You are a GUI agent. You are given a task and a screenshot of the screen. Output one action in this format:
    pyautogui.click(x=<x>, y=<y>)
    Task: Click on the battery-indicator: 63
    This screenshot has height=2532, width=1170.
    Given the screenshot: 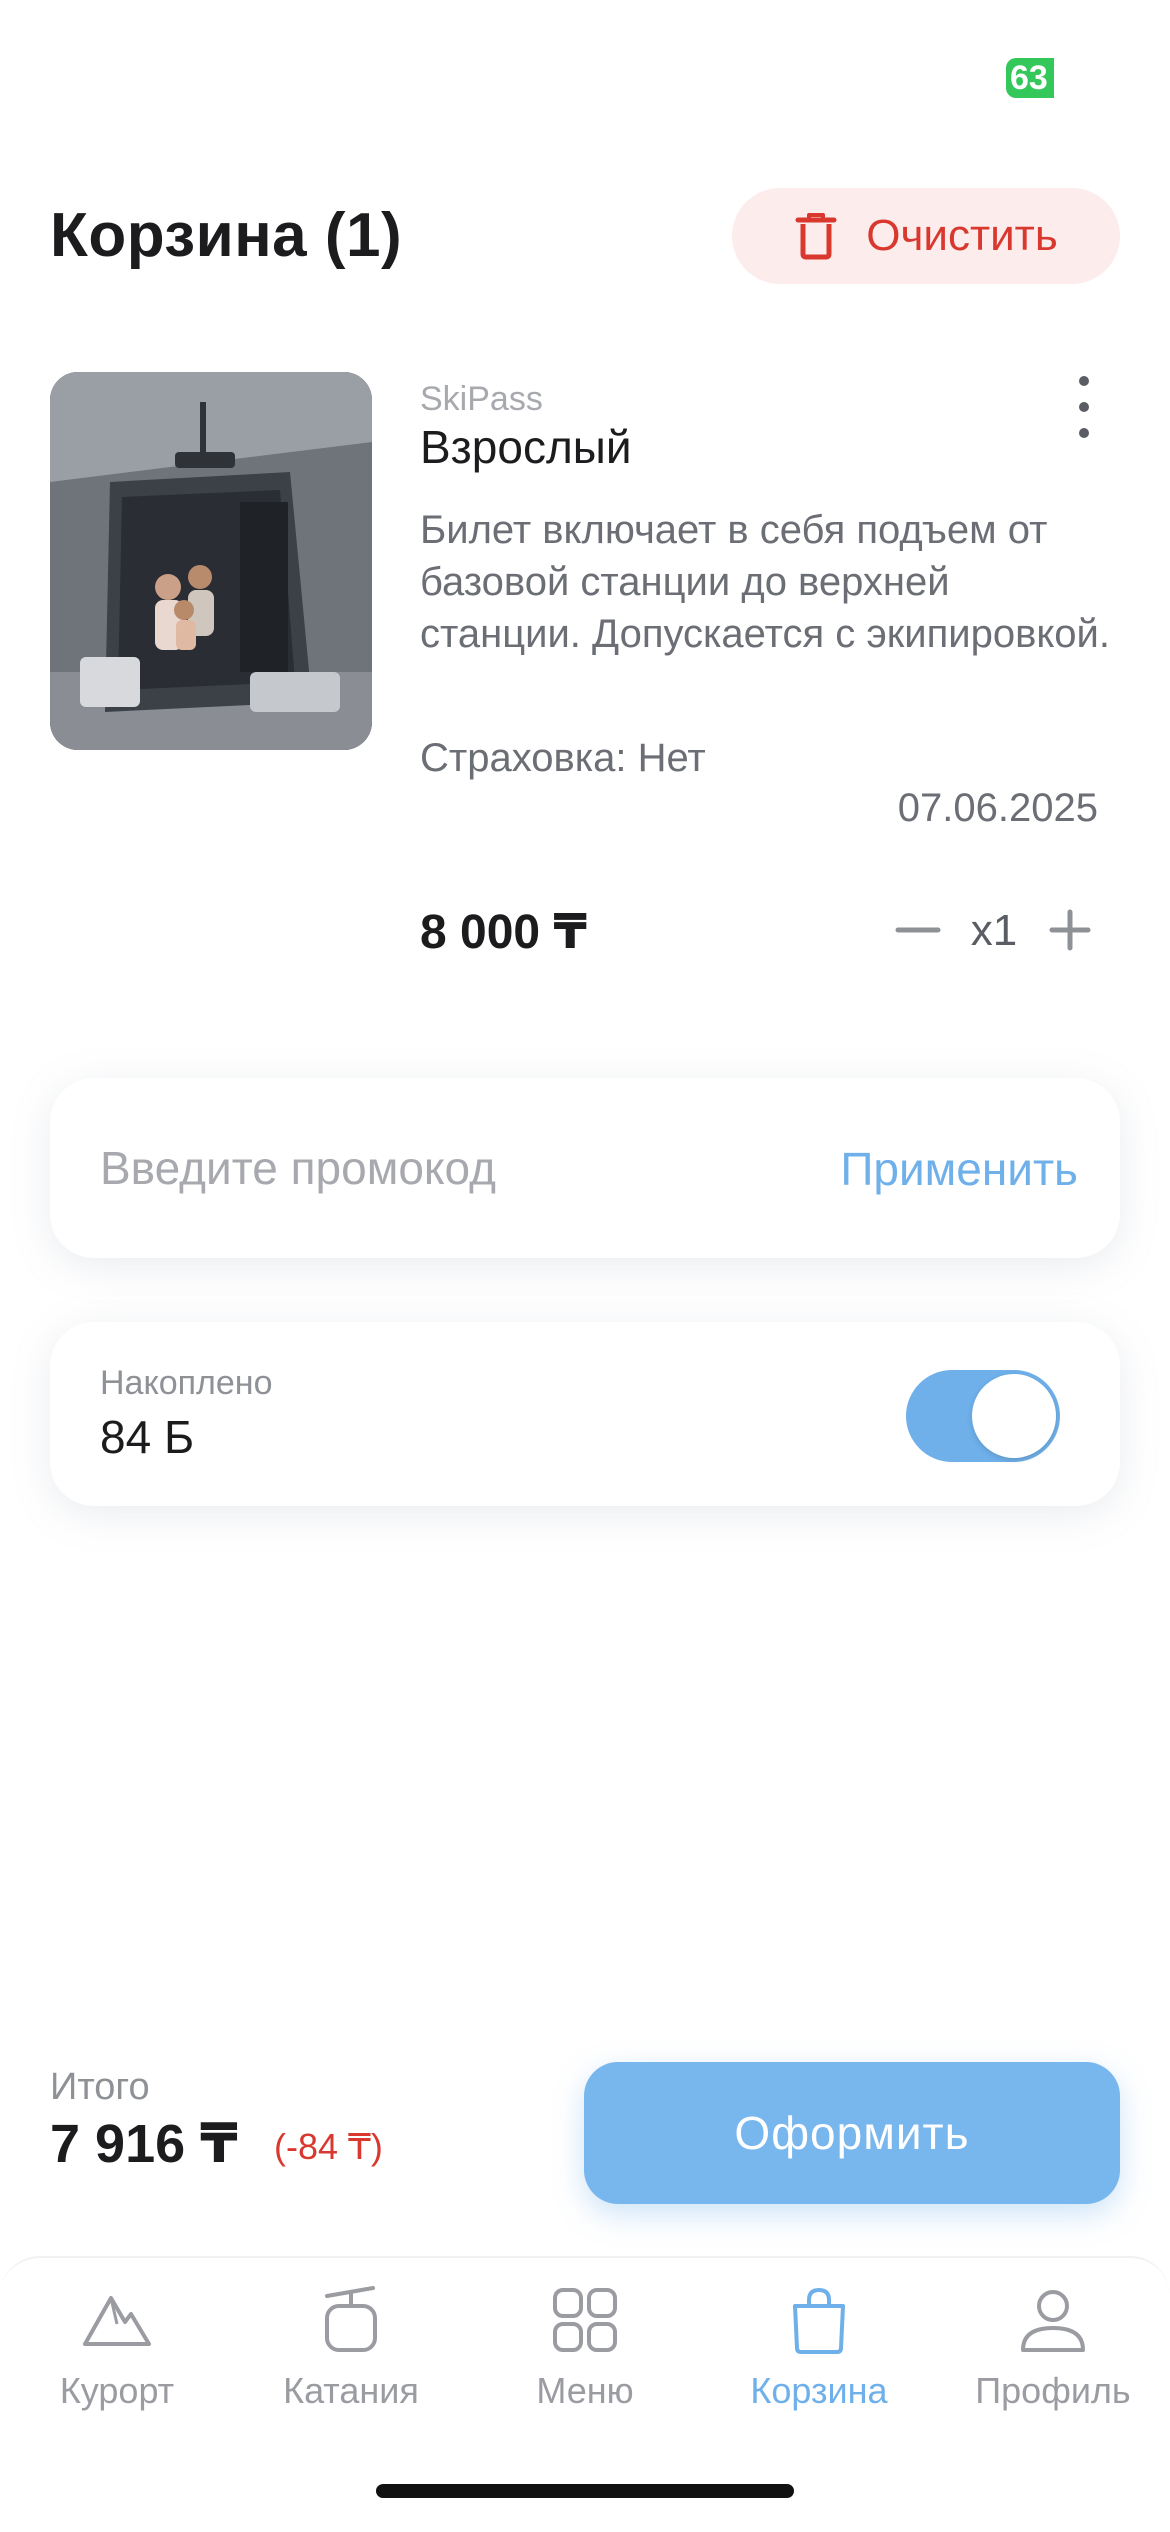 What is the action you would take?
    pyautogui.click(x=1030, y=78)
    